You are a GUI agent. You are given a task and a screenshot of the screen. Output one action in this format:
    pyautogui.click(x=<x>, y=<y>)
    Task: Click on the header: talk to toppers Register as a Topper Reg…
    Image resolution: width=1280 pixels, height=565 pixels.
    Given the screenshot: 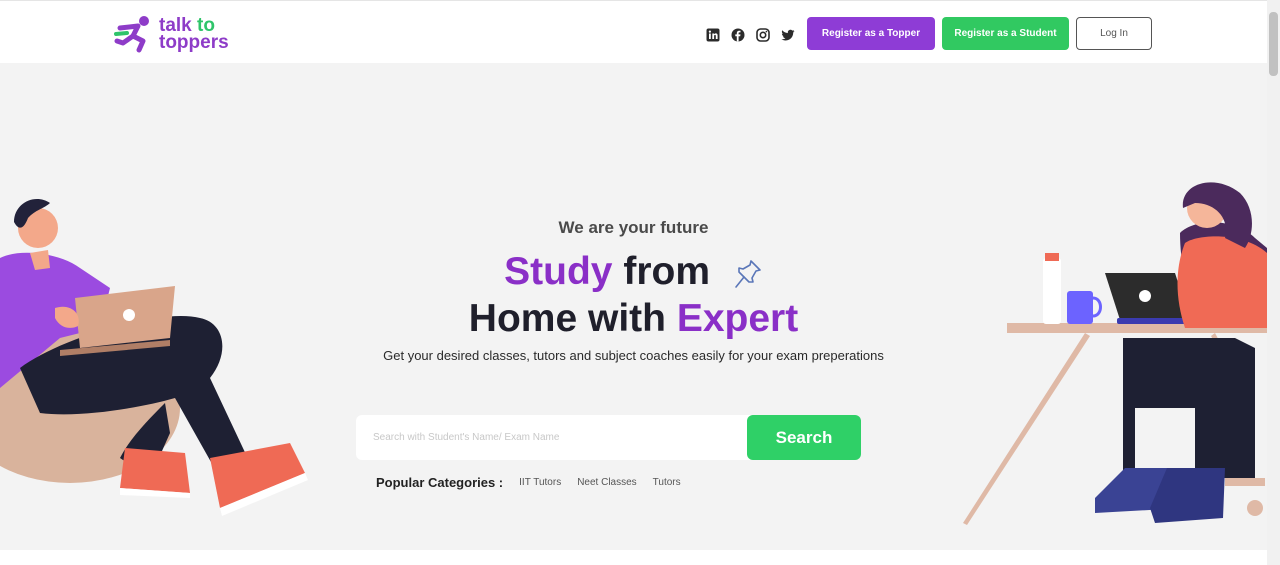 What is the action you would take?
    pyautogui.click(x=633, y=33)
    